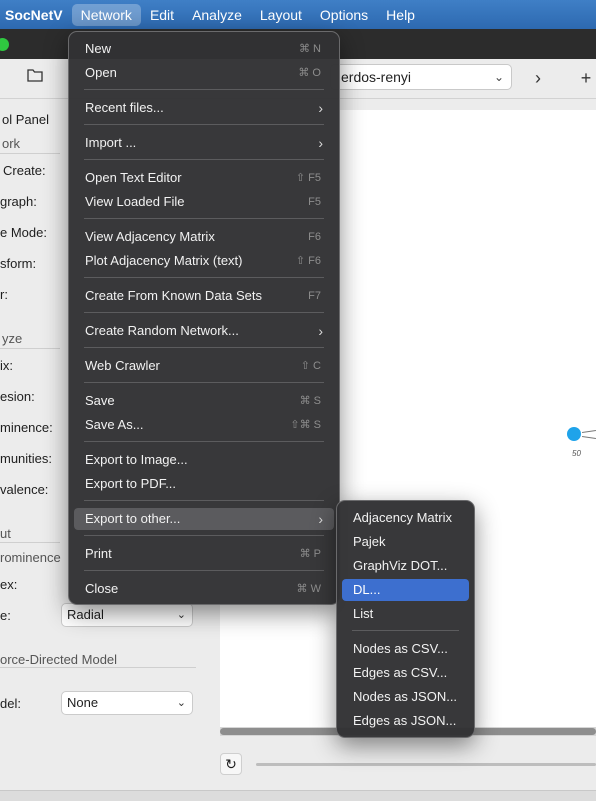 The height and width of the screenshot is (801, 596). I want to click on shortcut-label: ⇧⌘ S, so click(305, 425).